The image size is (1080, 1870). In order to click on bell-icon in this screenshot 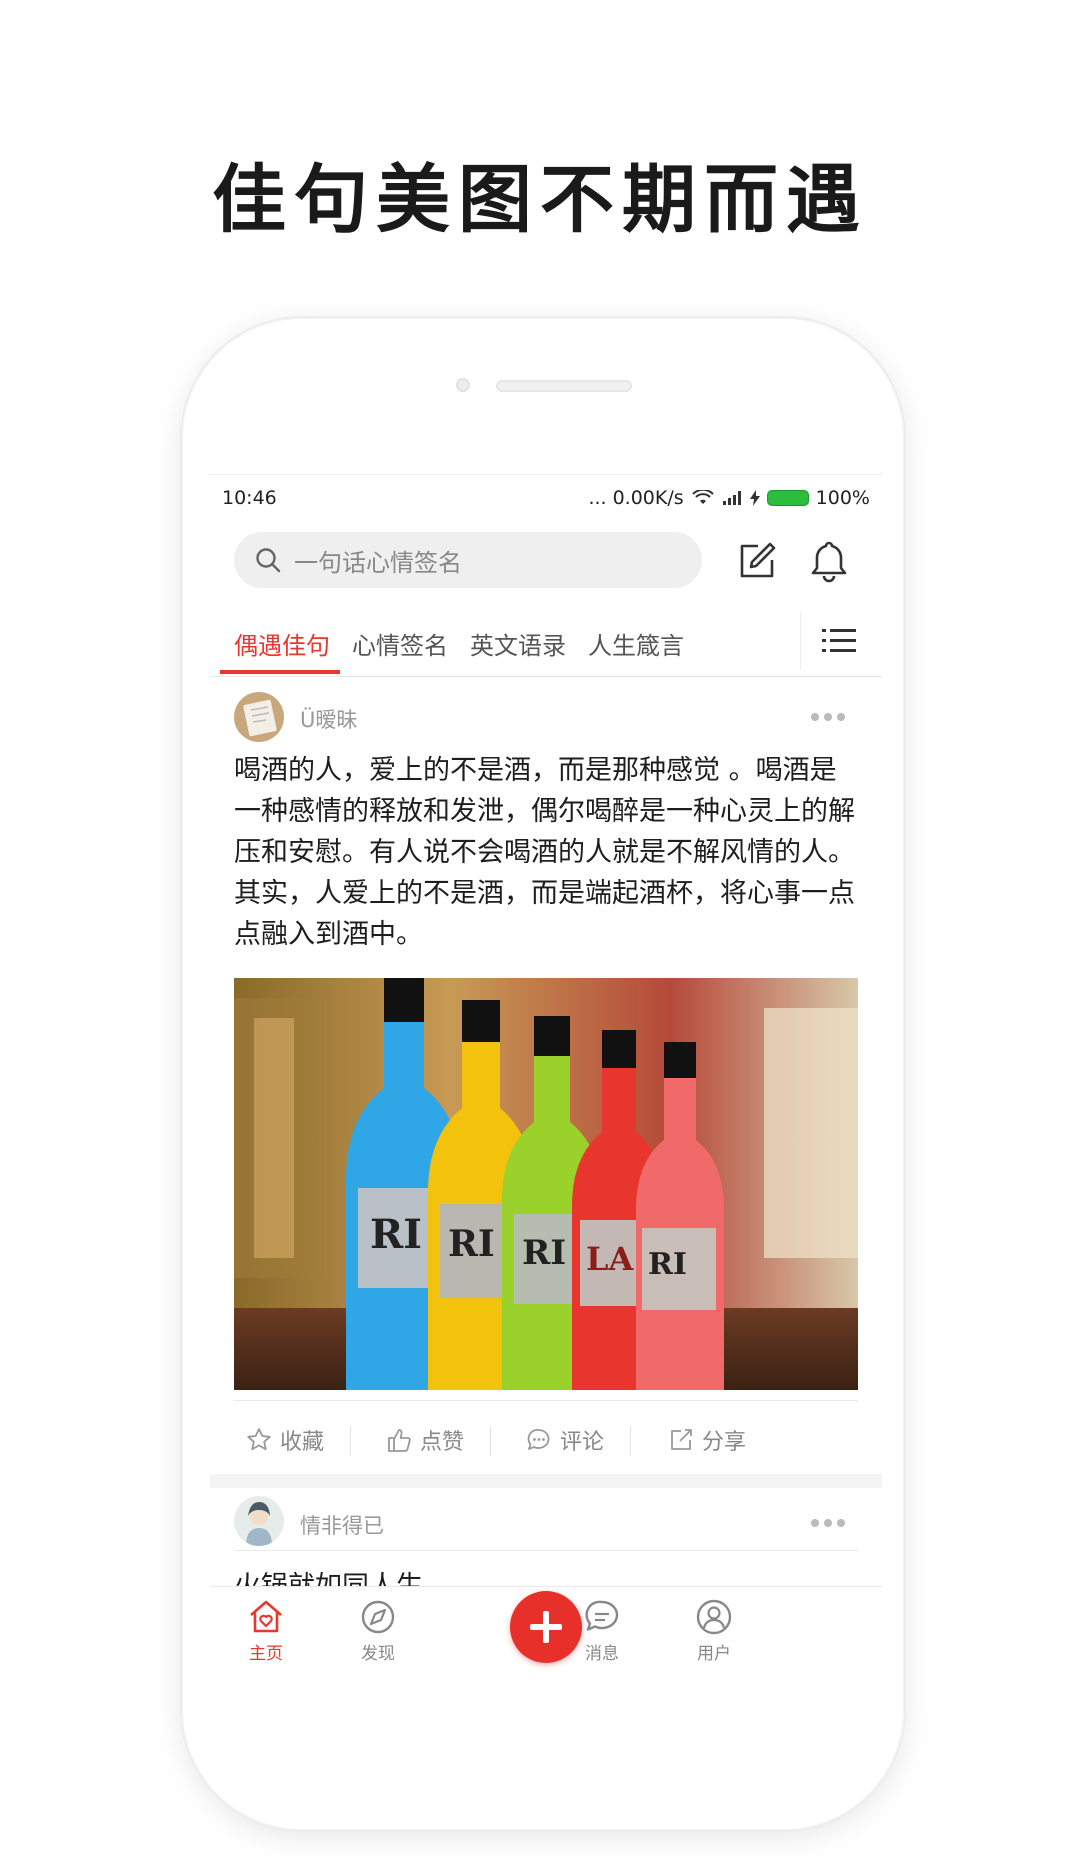, I will do `click(829, 561)`.